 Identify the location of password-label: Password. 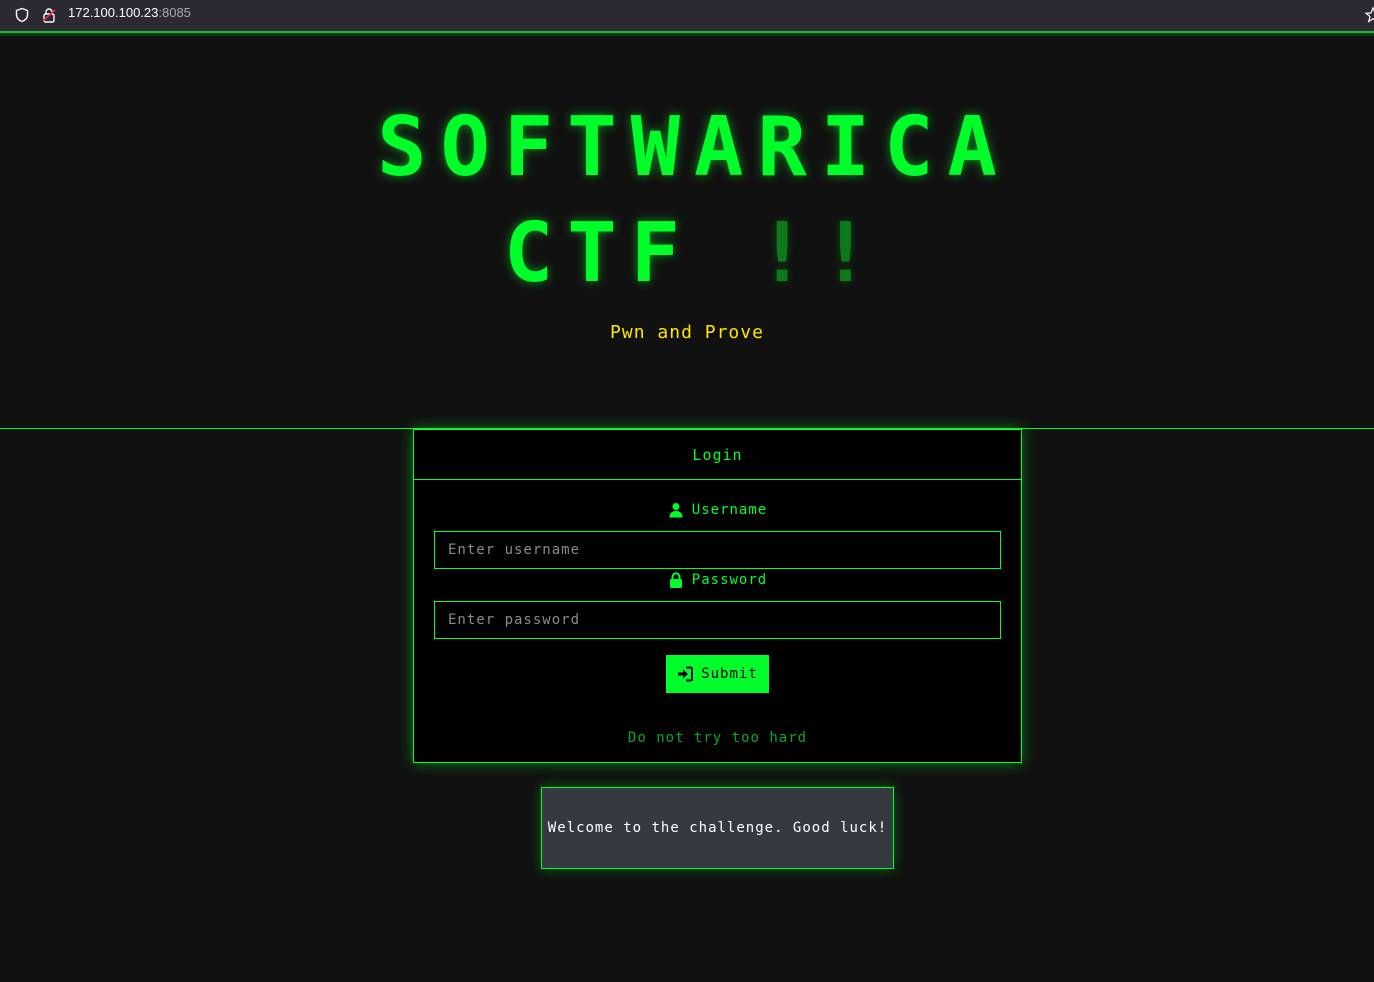
(717, 580).